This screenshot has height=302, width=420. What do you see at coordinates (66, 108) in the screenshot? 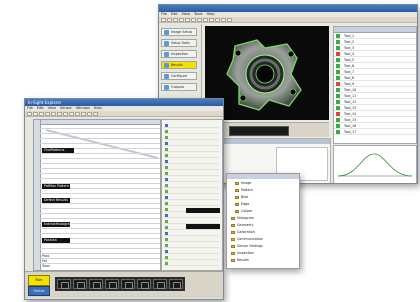
I see `menu-item: Sensor` at bounding box center [66, 108].